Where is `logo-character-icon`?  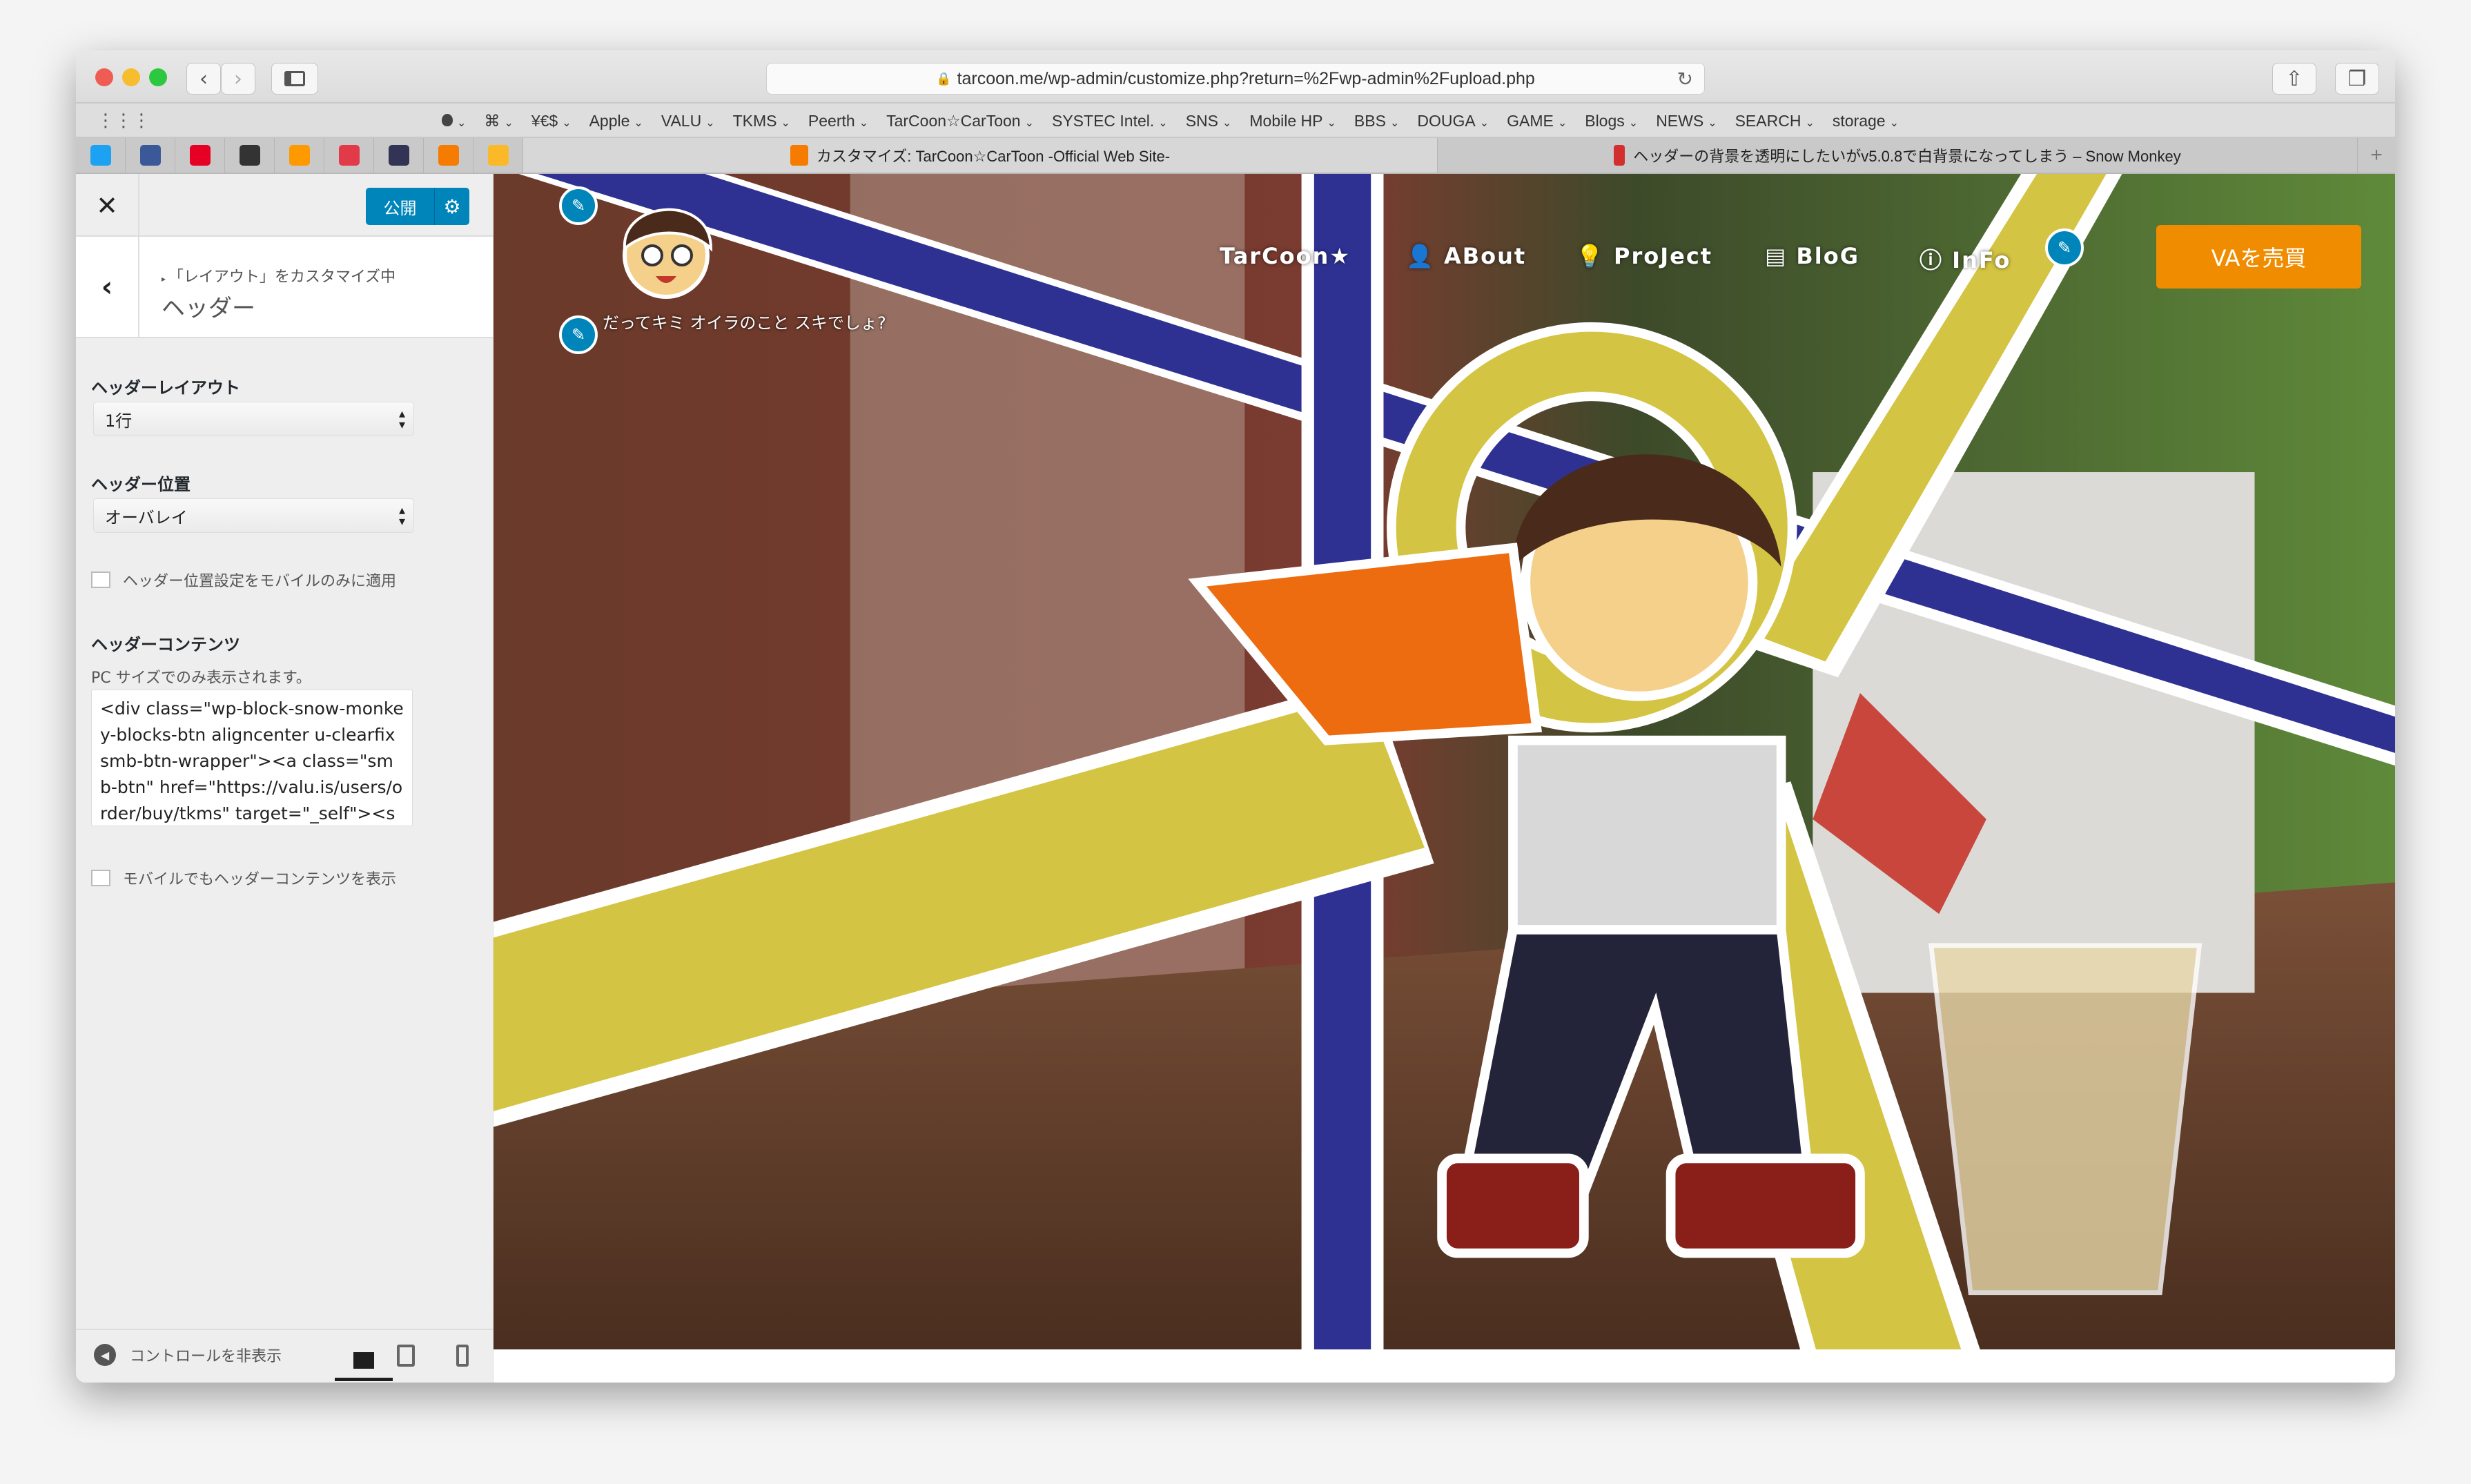
logo-character-icon is located at coordinates (668, 254).